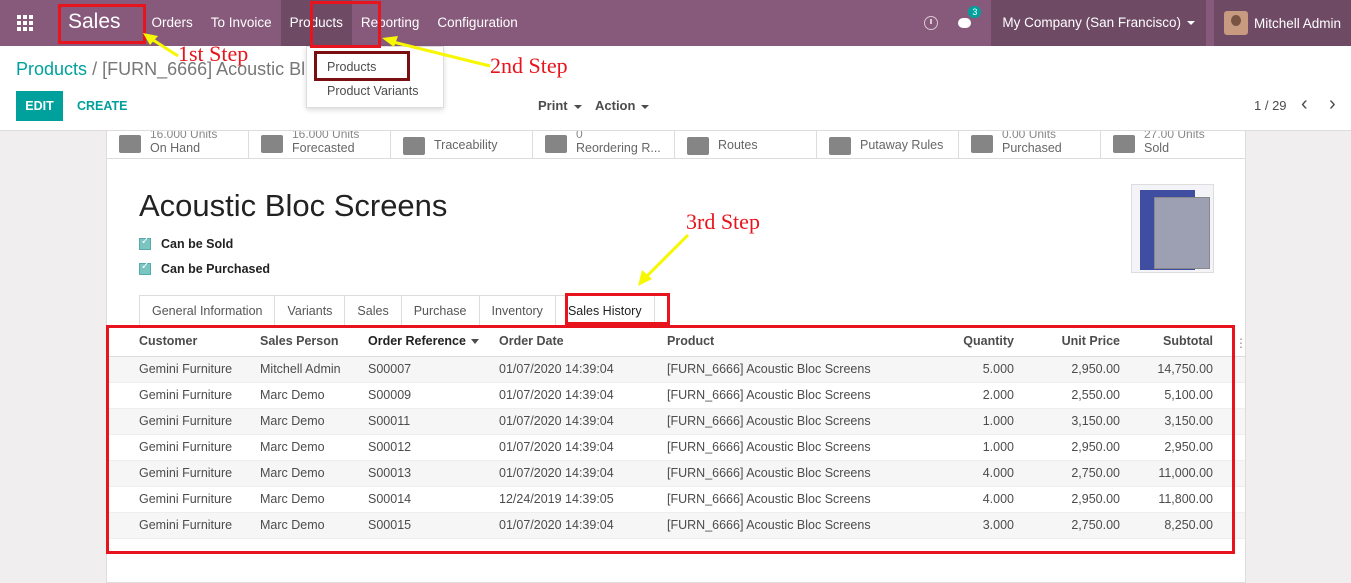 The image size is (1351, 583). Describe the element at coordinates (517, 311) in the screenshot. I see `tab-inventory: Inventory` at that location.